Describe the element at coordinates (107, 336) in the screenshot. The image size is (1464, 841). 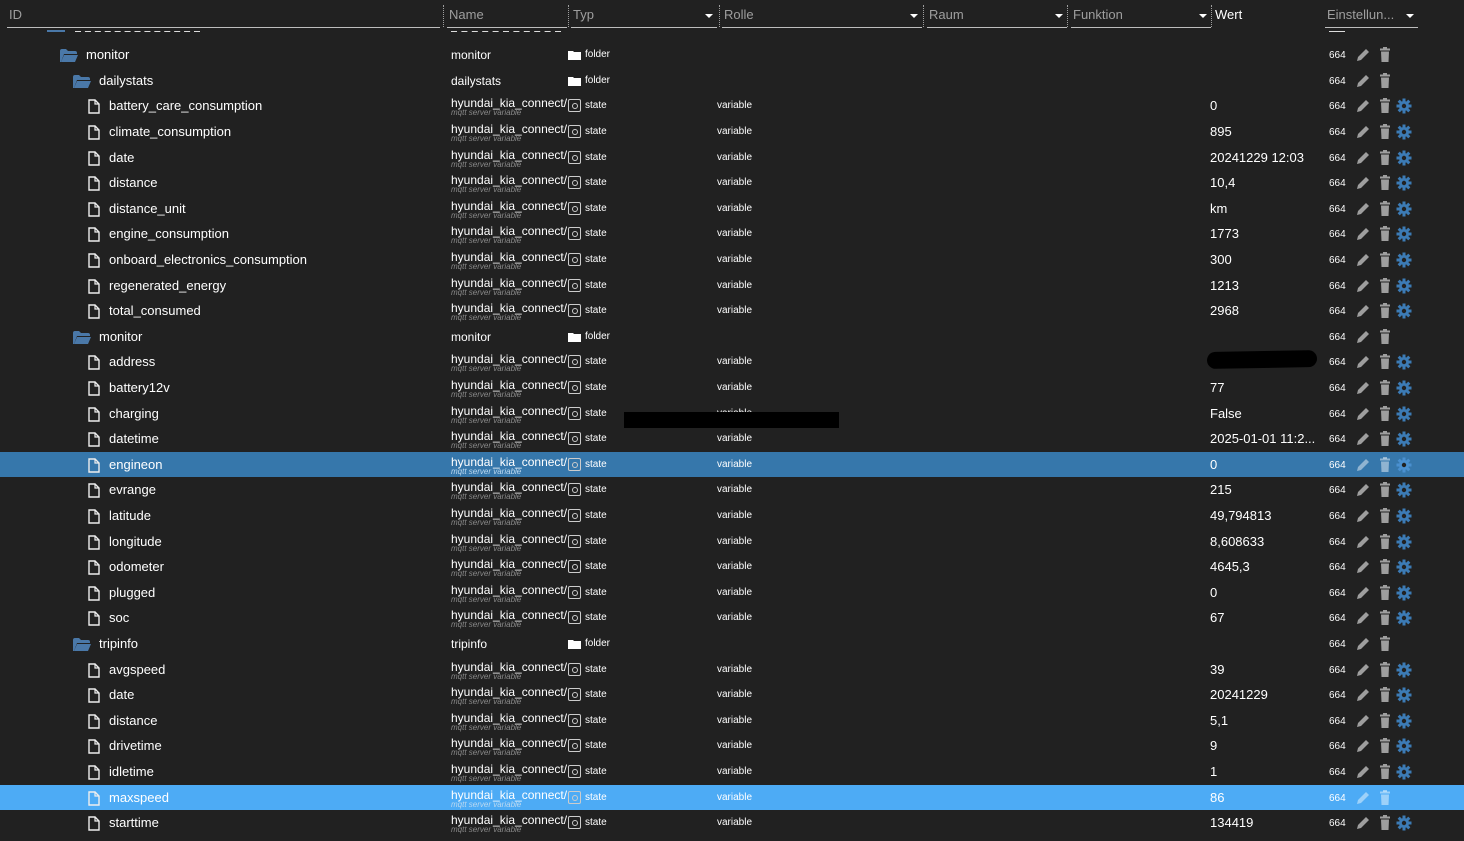
I see `id-cell: monitor` at that location.